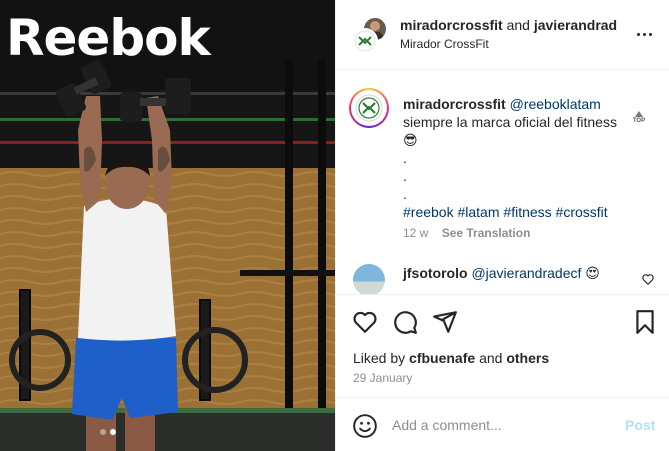  What do you see at coordinates (113, 432) in the screenshot?
I see `carousel-dot-active` at bounding box center [113, 432].